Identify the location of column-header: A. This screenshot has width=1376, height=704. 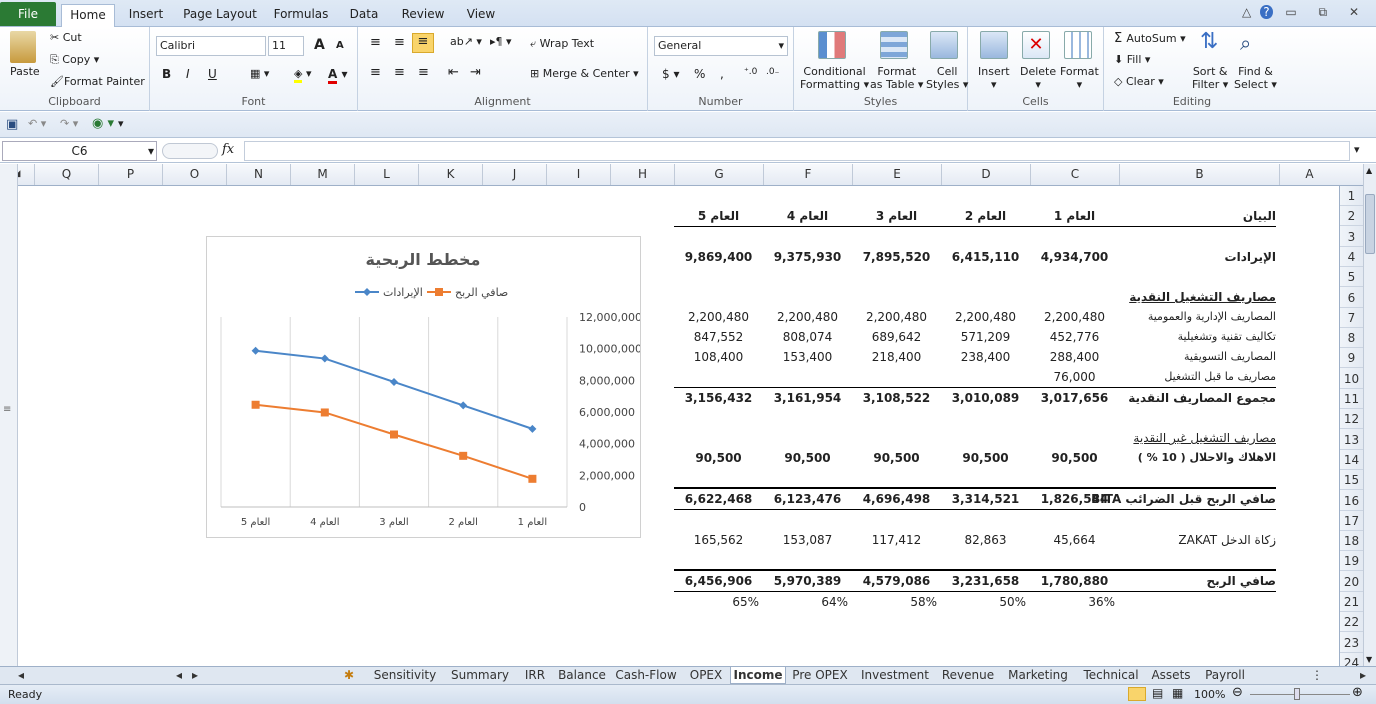
(1309, 174).